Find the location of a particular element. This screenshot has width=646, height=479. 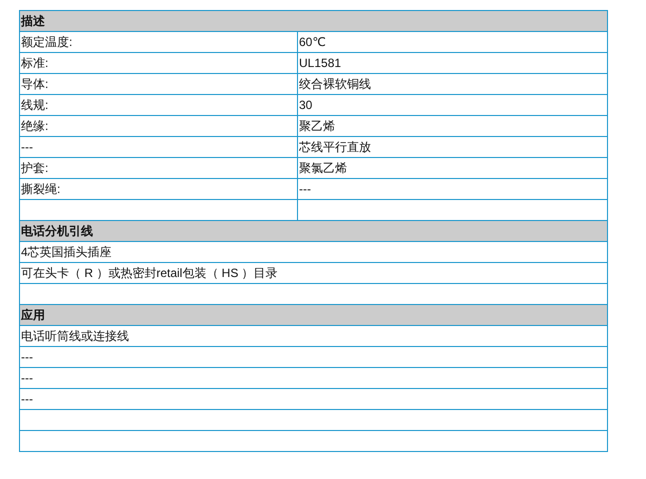

table-cell: 聚氯乙烯 is located at coordinates (452, 168).